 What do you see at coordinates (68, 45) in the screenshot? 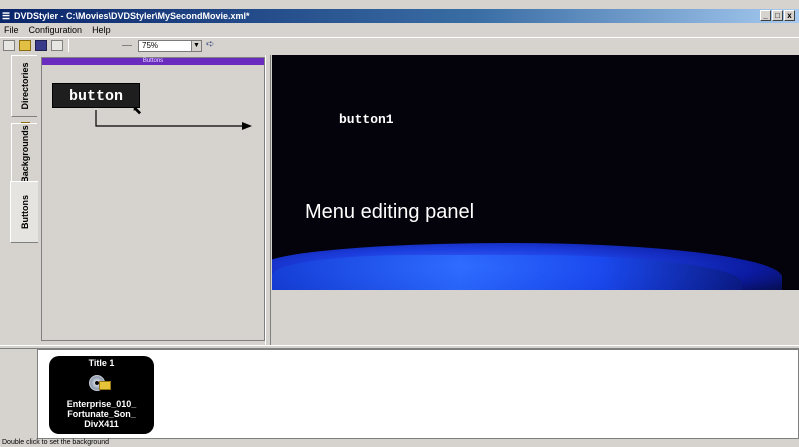
I see `toolbar-separator` at bounding box center [68, 45].